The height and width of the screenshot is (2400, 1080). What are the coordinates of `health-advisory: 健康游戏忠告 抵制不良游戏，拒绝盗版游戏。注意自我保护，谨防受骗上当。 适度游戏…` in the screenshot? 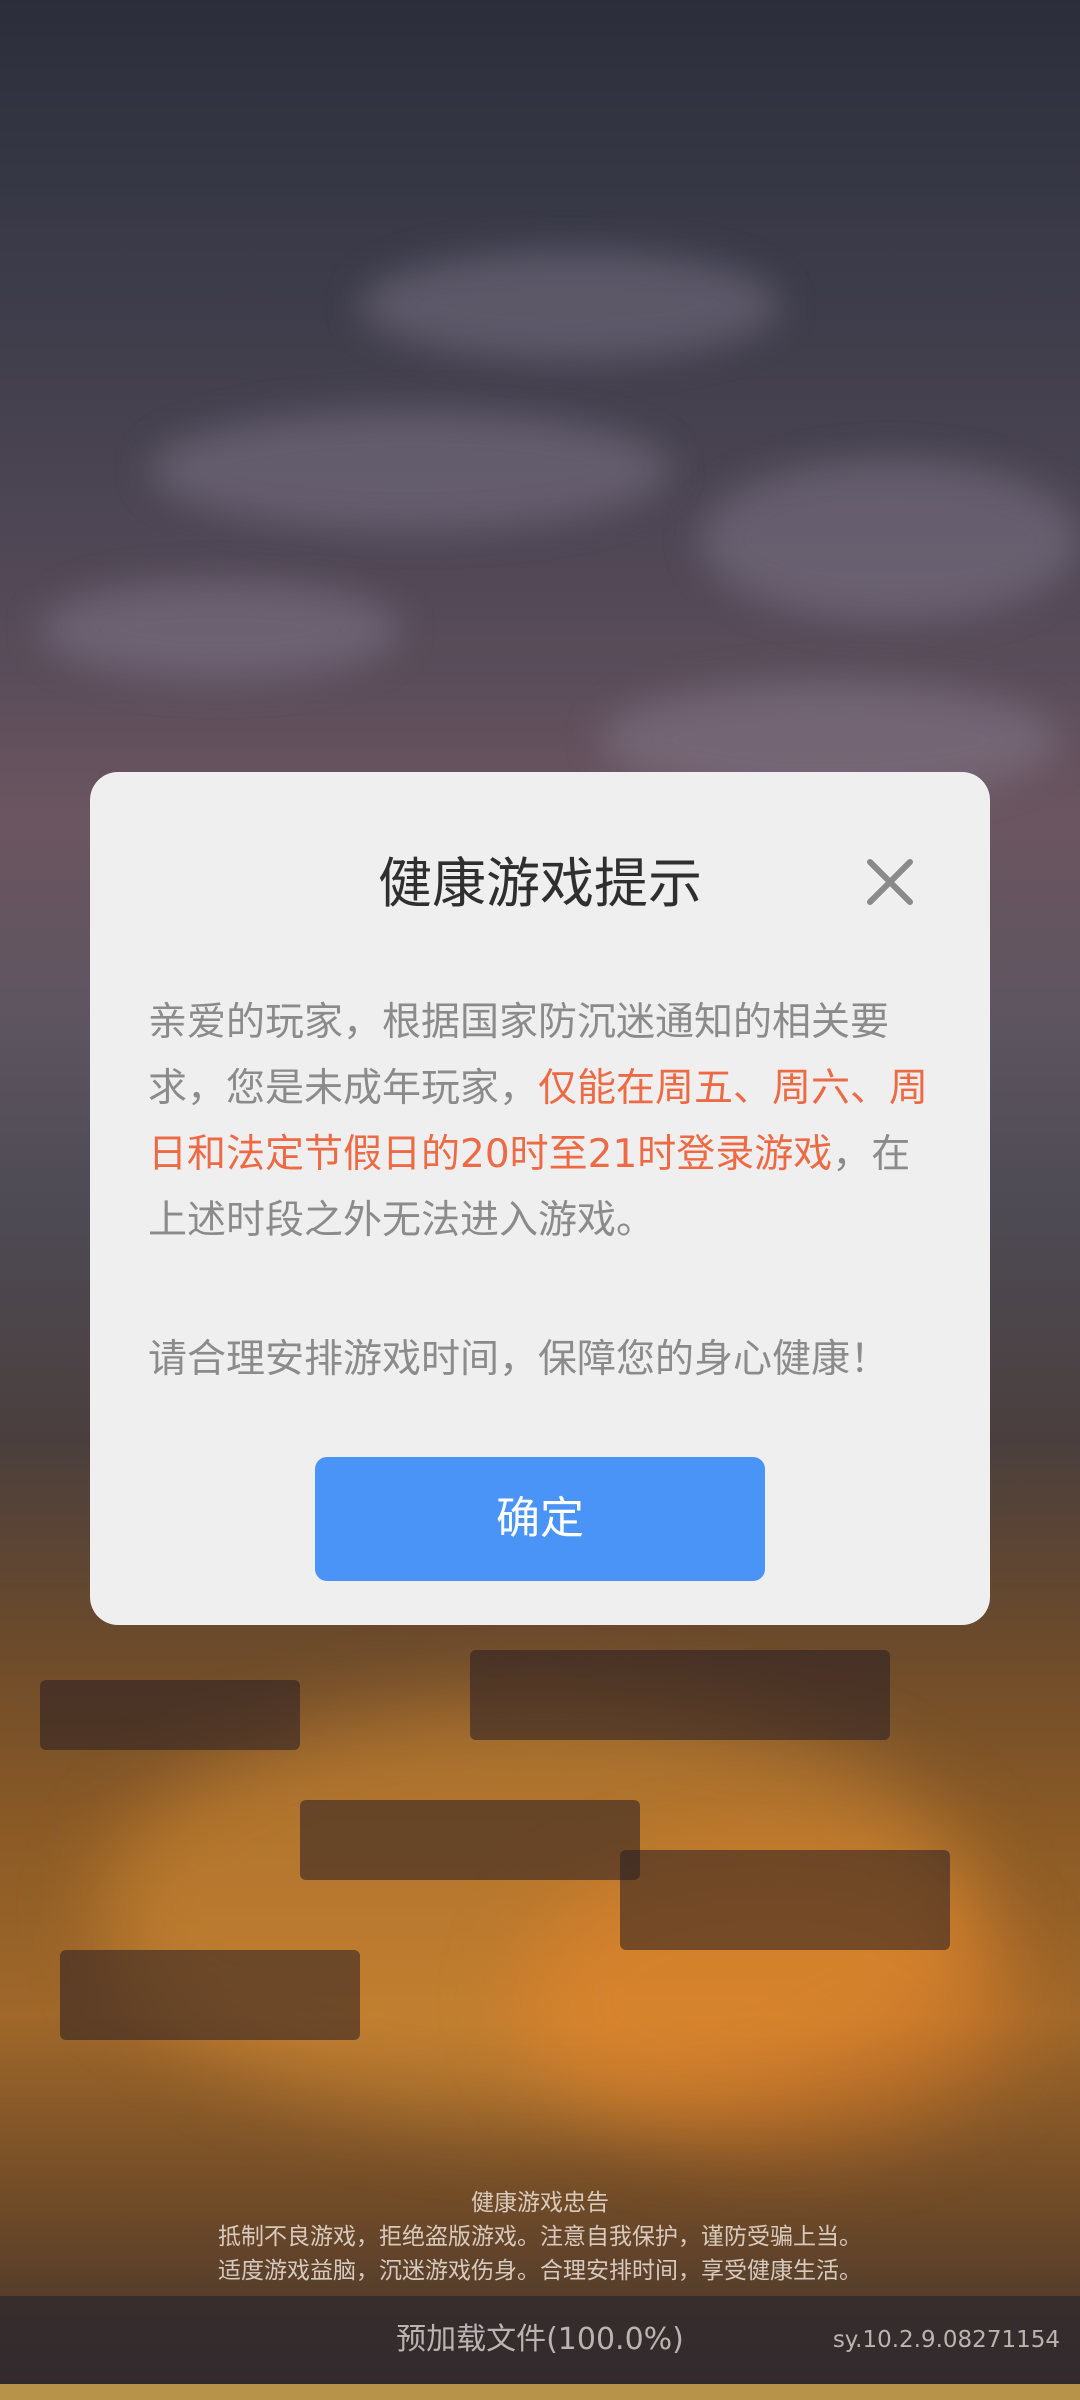 It's located at (540, 2237).